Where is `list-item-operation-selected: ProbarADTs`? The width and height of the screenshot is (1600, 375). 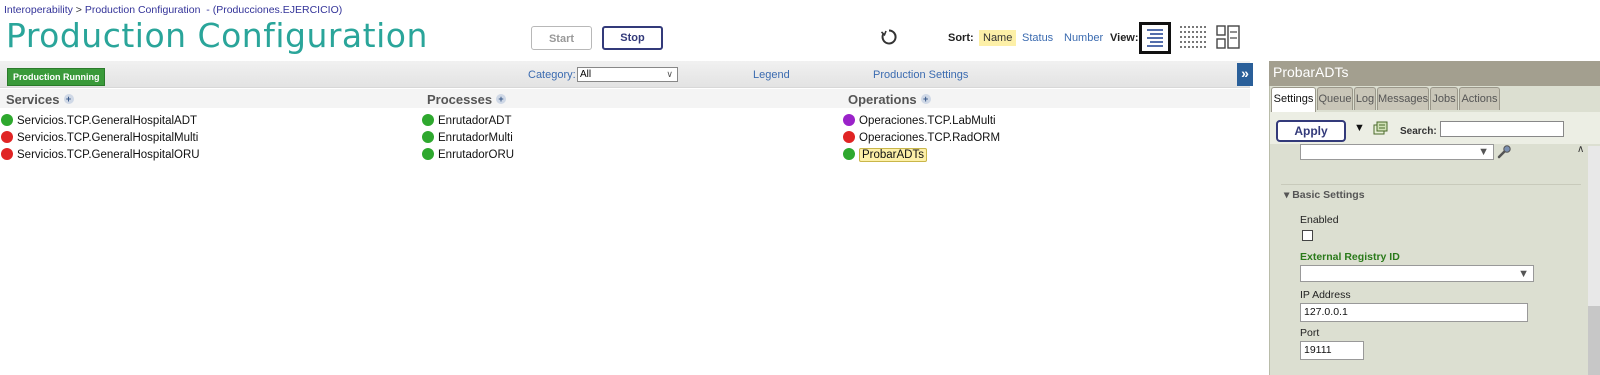
list-item-operation-selected: ProbarADTs is located at coordinates (885, 155).